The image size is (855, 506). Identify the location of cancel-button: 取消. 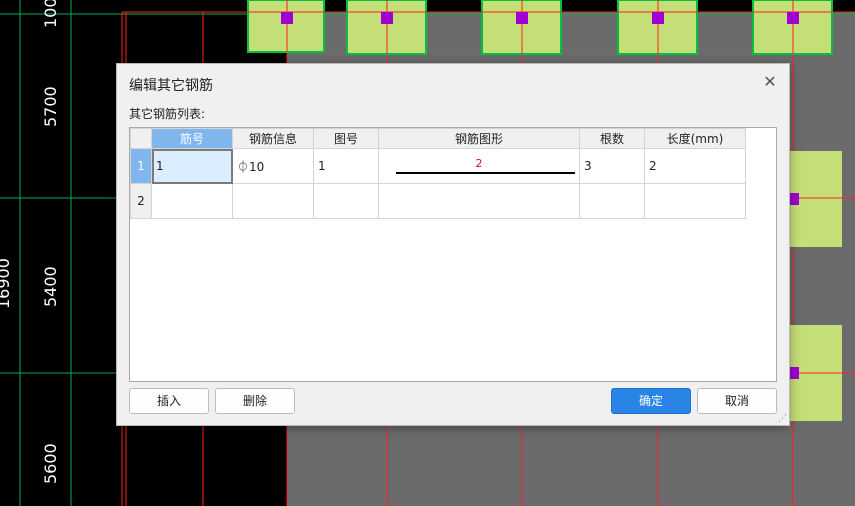
(737, 401).